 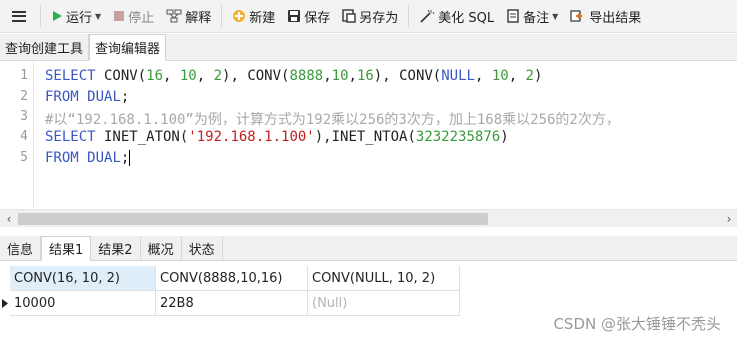 I want to click on tab-query-builder: 查询创建工具, so click(x=45, y=47).